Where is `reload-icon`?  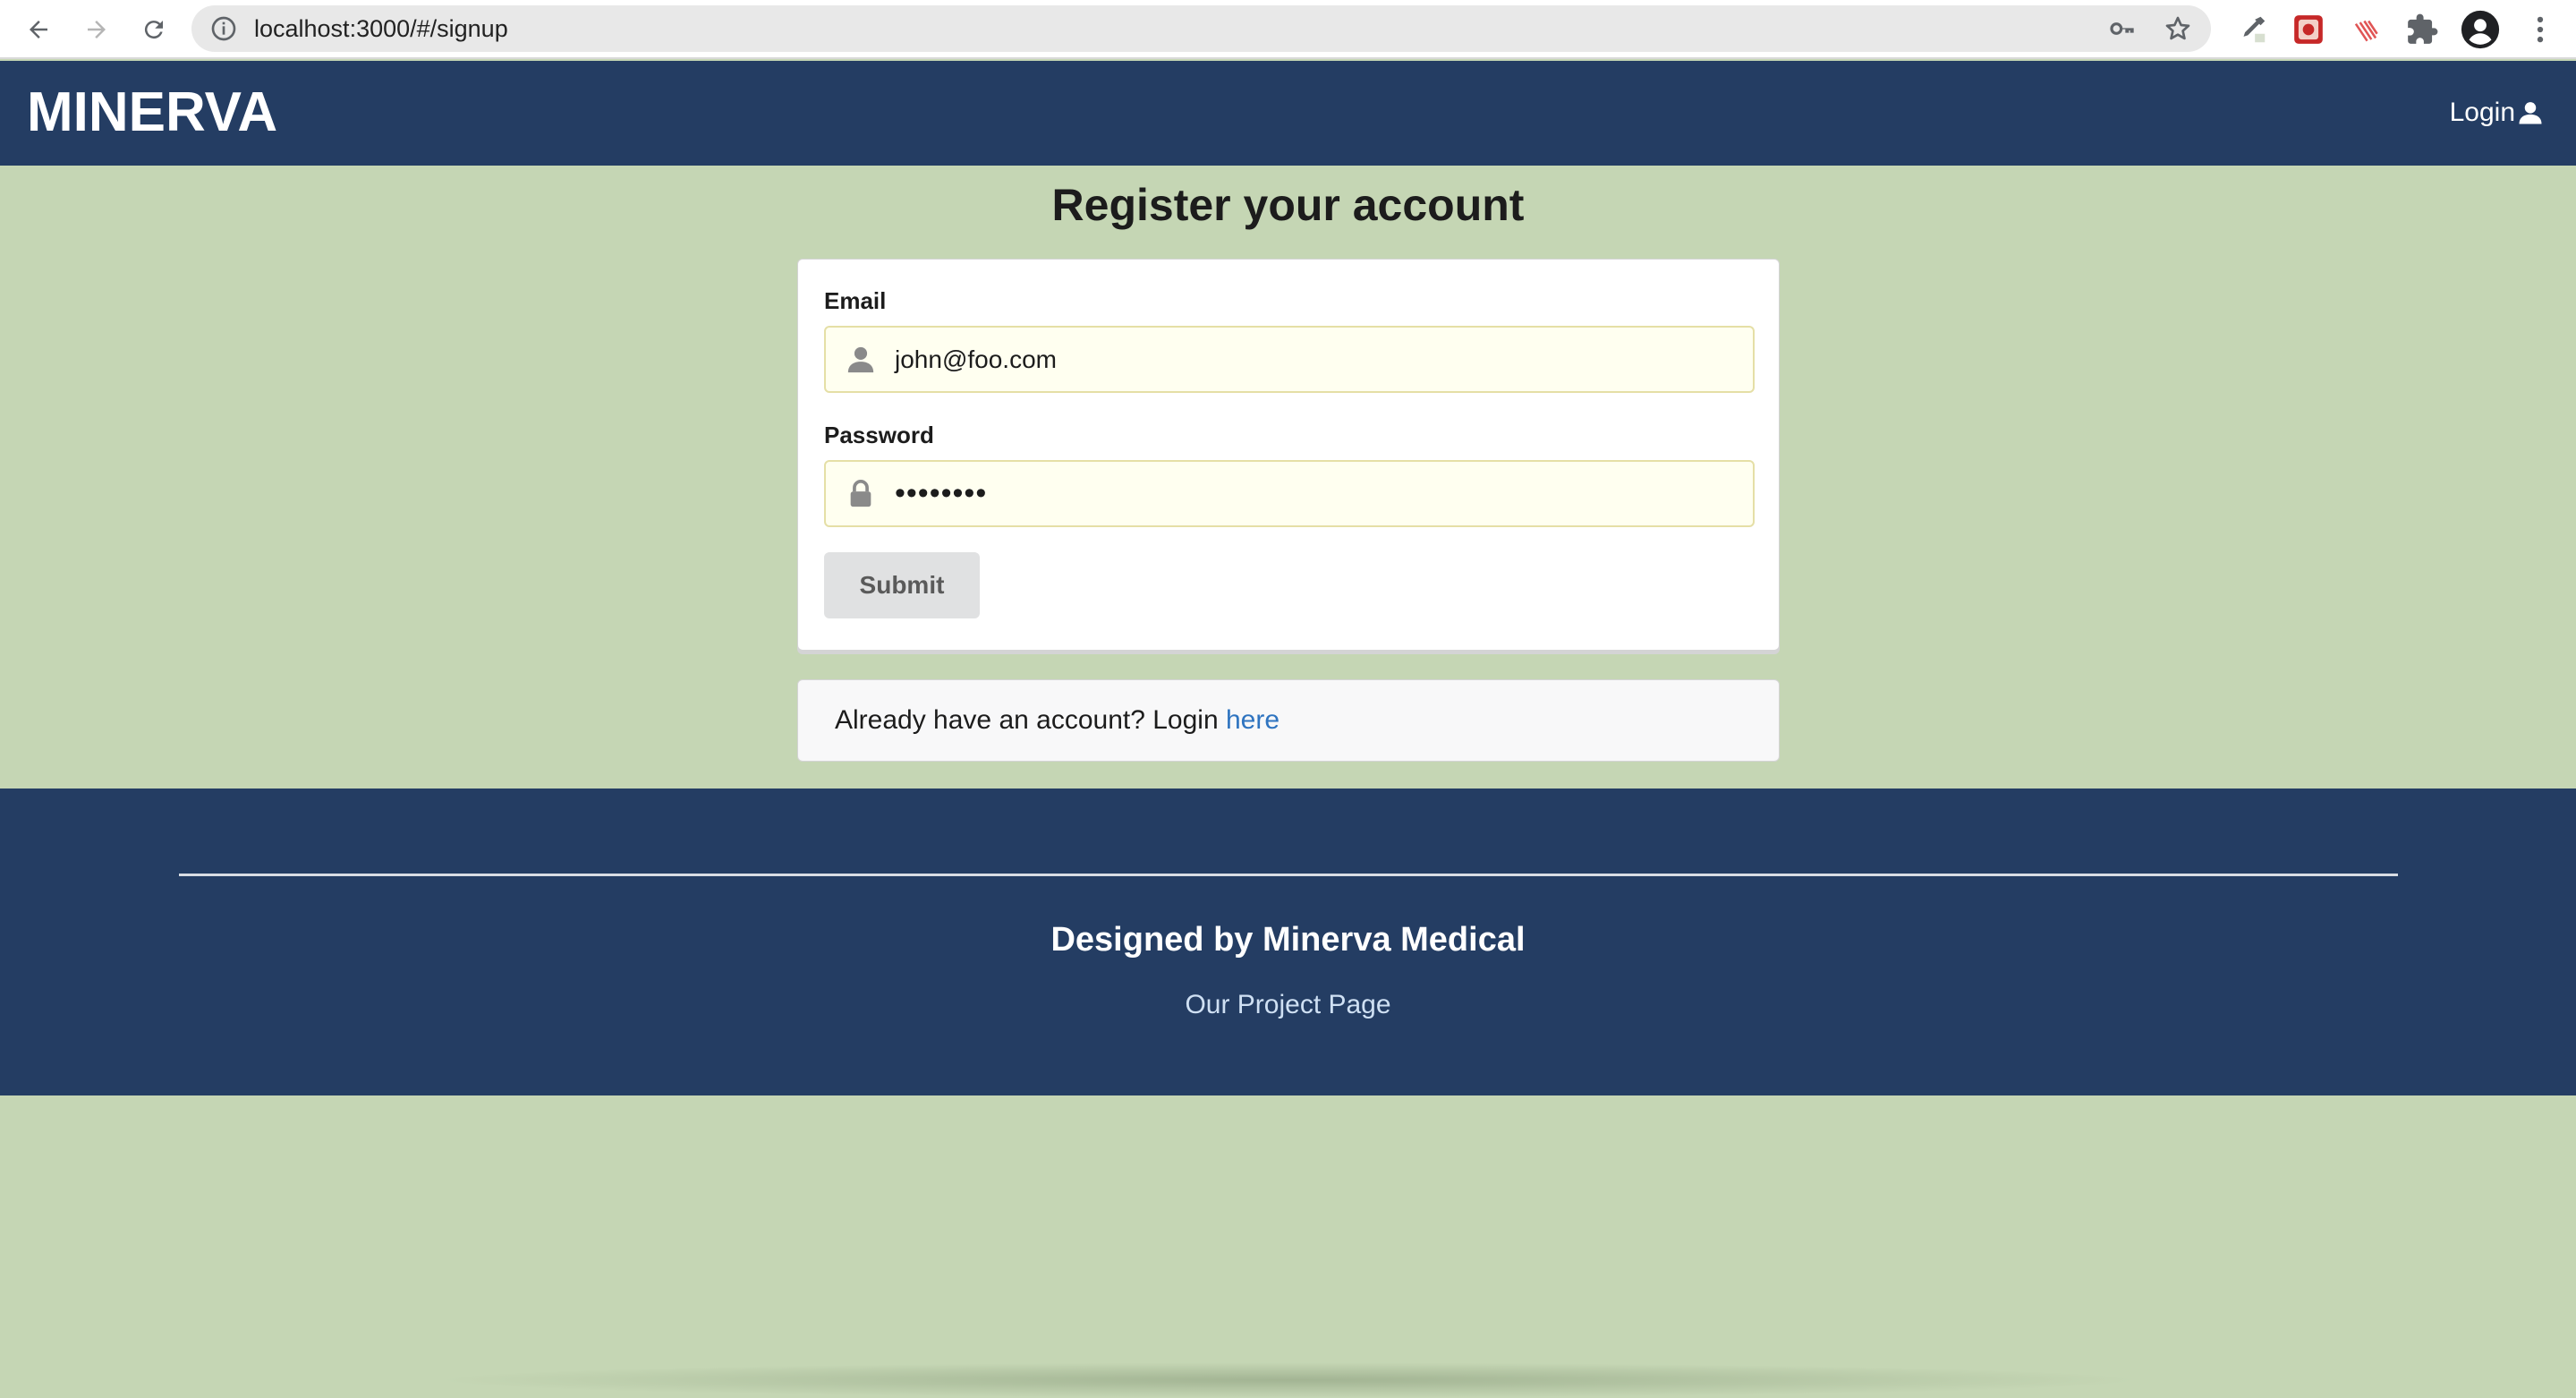
reload-icon is located at coordinates (154, 30).